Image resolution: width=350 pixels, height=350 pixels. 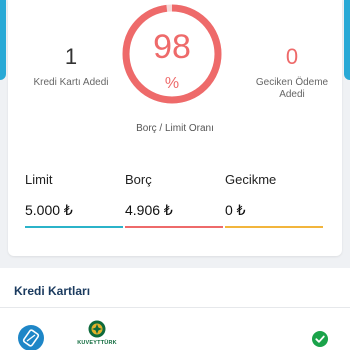 What do you see at coordinates (172, 47) in the screenshot?
I see `debt-ratio-value: 98` at bounding box center [172, 47].